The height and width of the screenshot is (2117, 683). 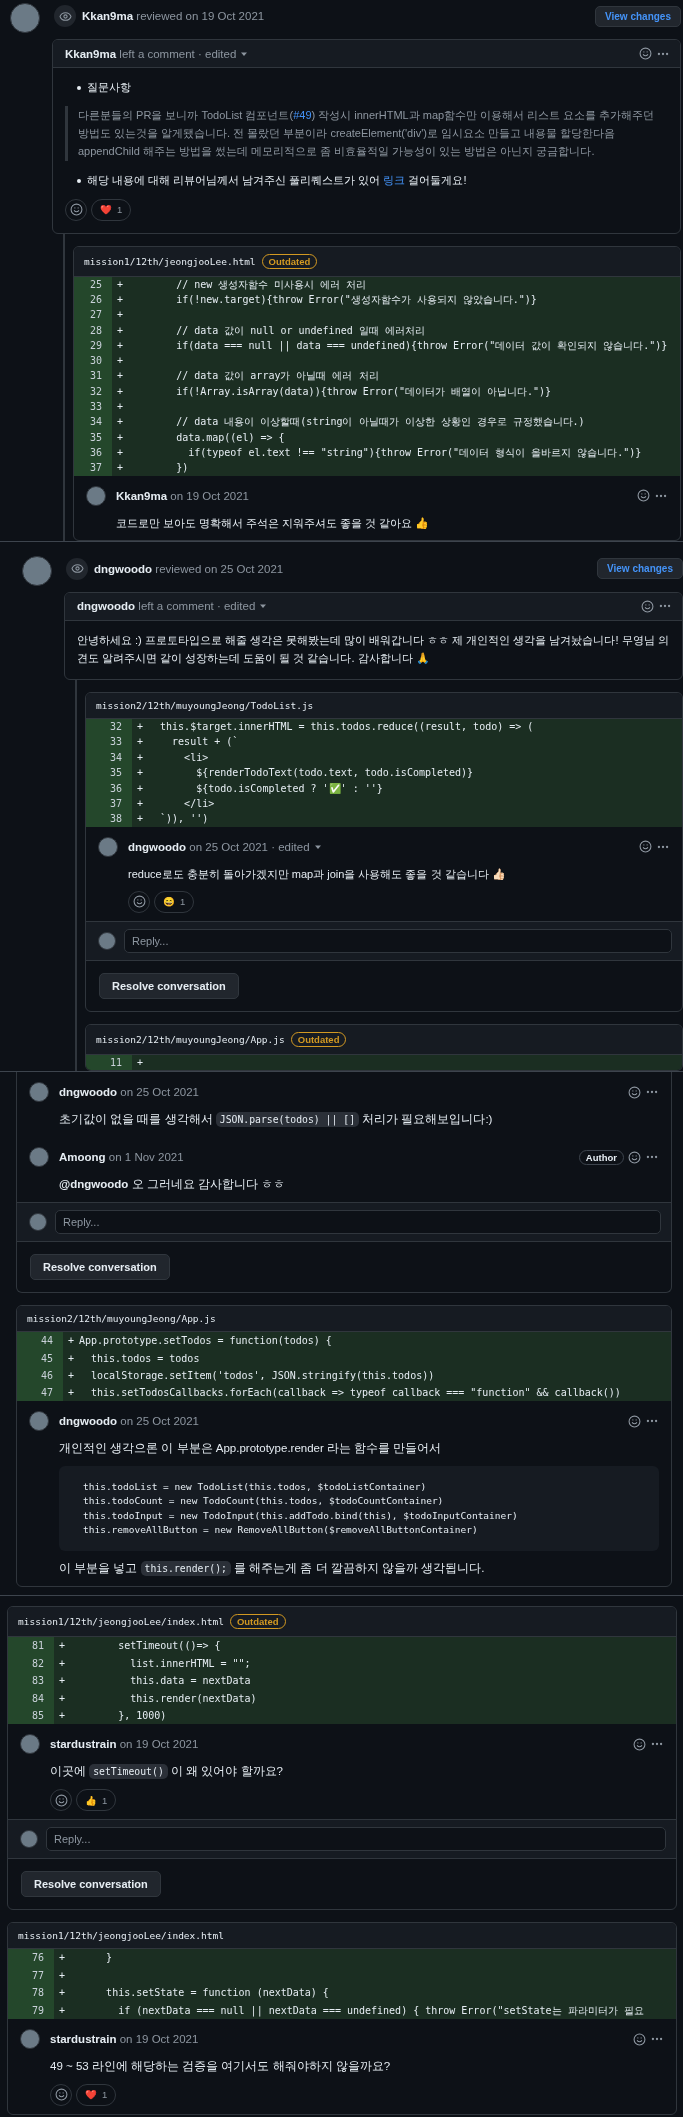 What do you see at coordinates (184, 819) in the screenshot?
I see `code-line: `)), '')` at bounding box center [184, 819].